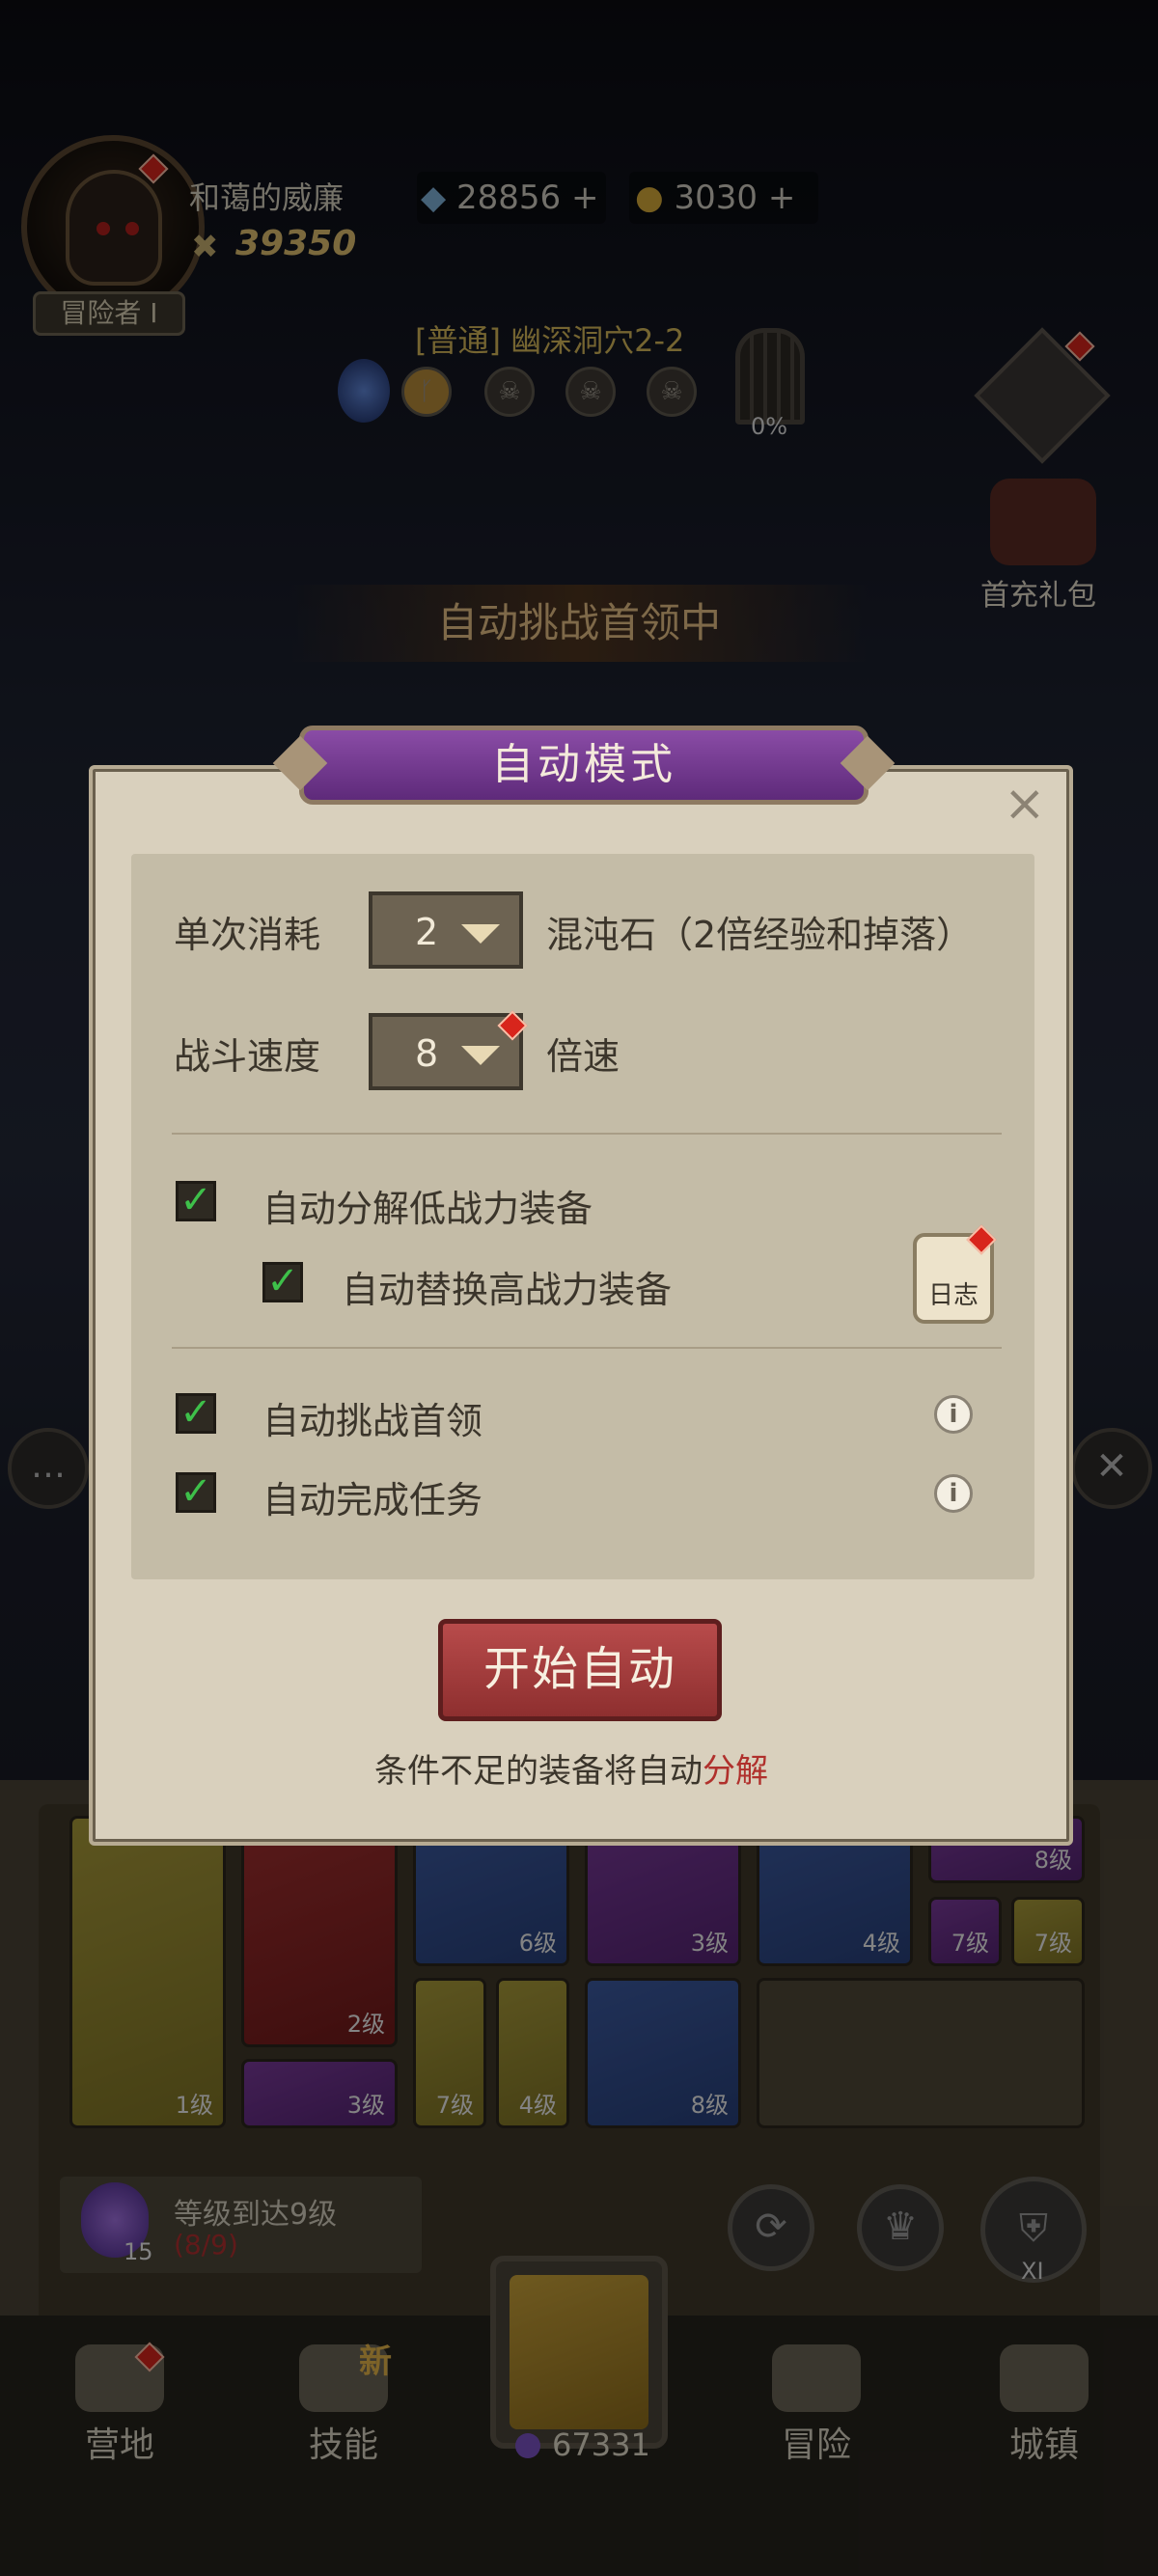 This screenshot has width=1158, height=2576. Describe the element at coordinates (446, 930) in the screenshot. I see `consume-select: 2` at that location.